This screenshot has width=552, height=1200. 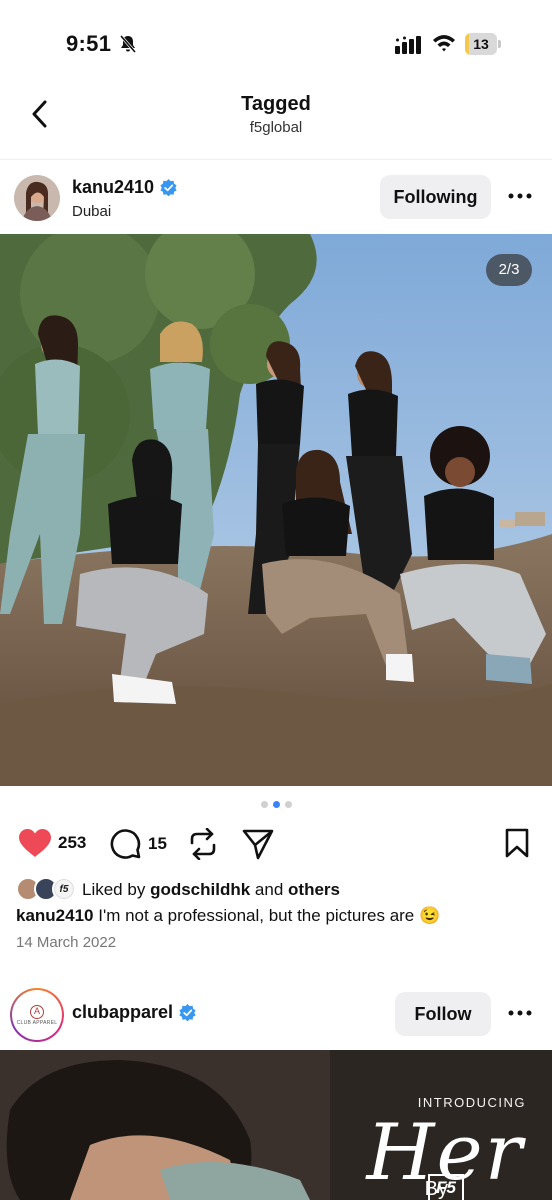 What do you see at coordinates (517, 843) in the screenshot?
I see `bookmark-icon` at bounding box center [517, 843].